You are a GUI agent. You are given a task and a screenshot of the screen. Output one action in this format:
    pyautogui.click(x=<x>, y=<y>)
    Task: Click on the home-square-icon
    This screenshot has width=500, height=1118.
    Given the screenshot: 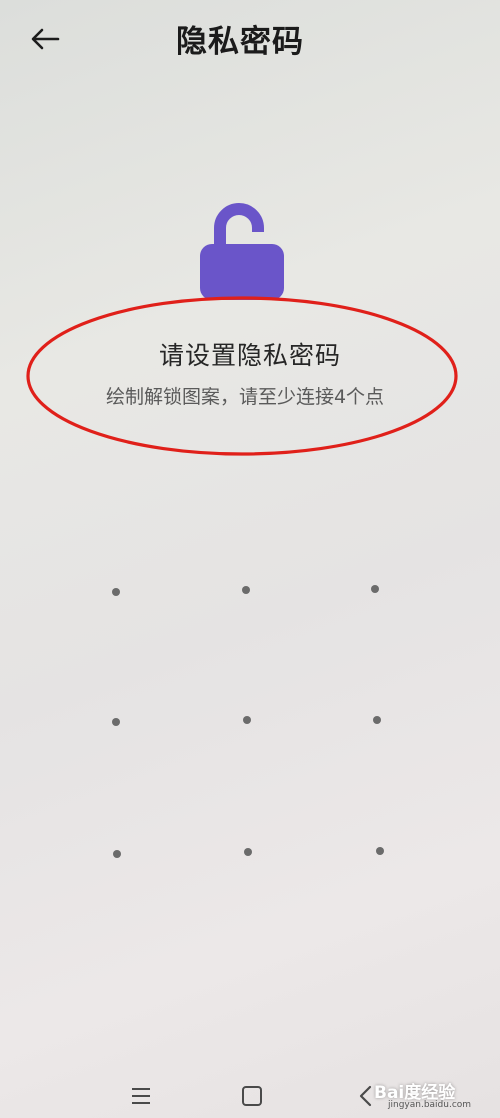 What is the action you would take?
    pyautogui.click(x=252, y=1096)
    